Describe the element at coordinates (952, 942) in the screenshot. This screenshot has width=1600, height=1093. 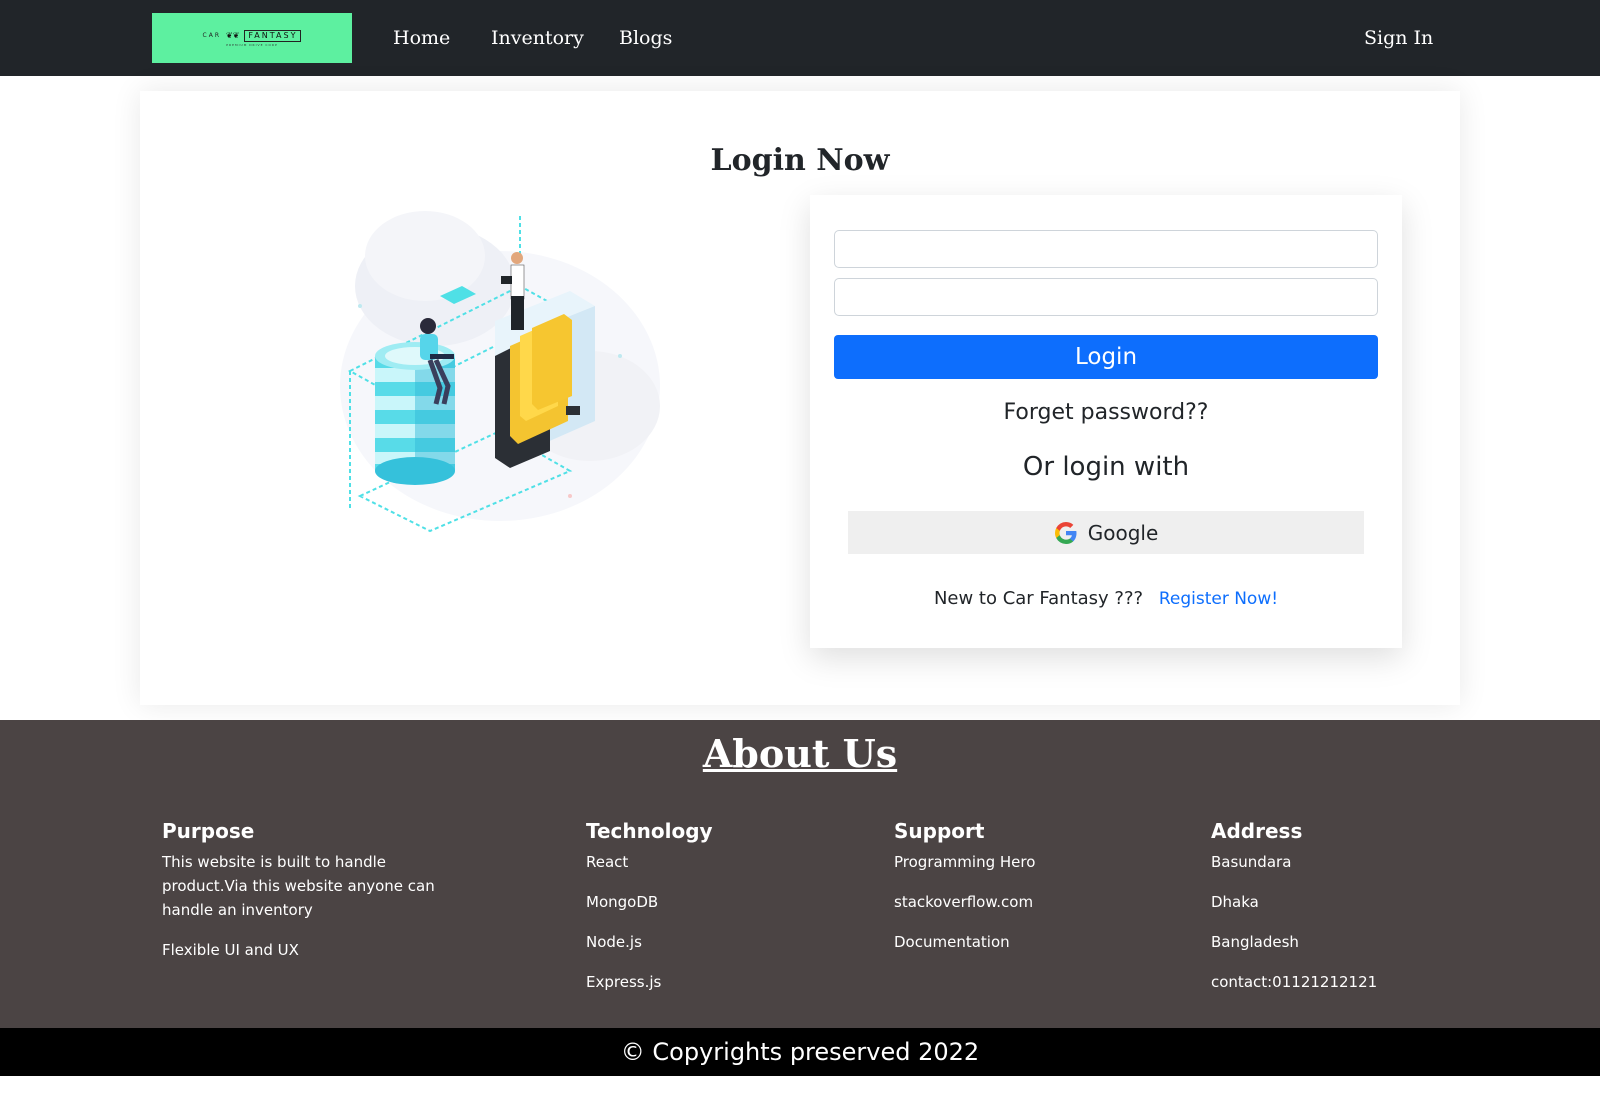
I see `footer-support-item: Documentation` at that location.